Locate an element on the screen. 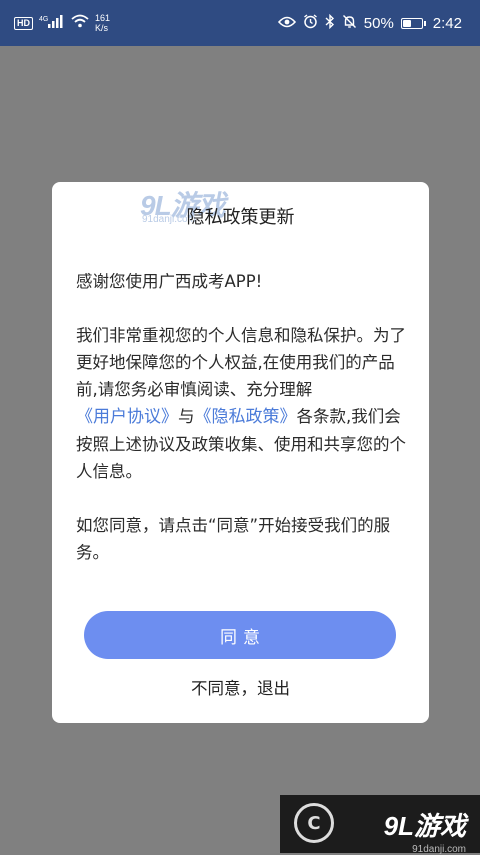 Image resolution: width=480 pixels, height=855 pixels. bluetooth-icon is located at coordinates (330, 23).